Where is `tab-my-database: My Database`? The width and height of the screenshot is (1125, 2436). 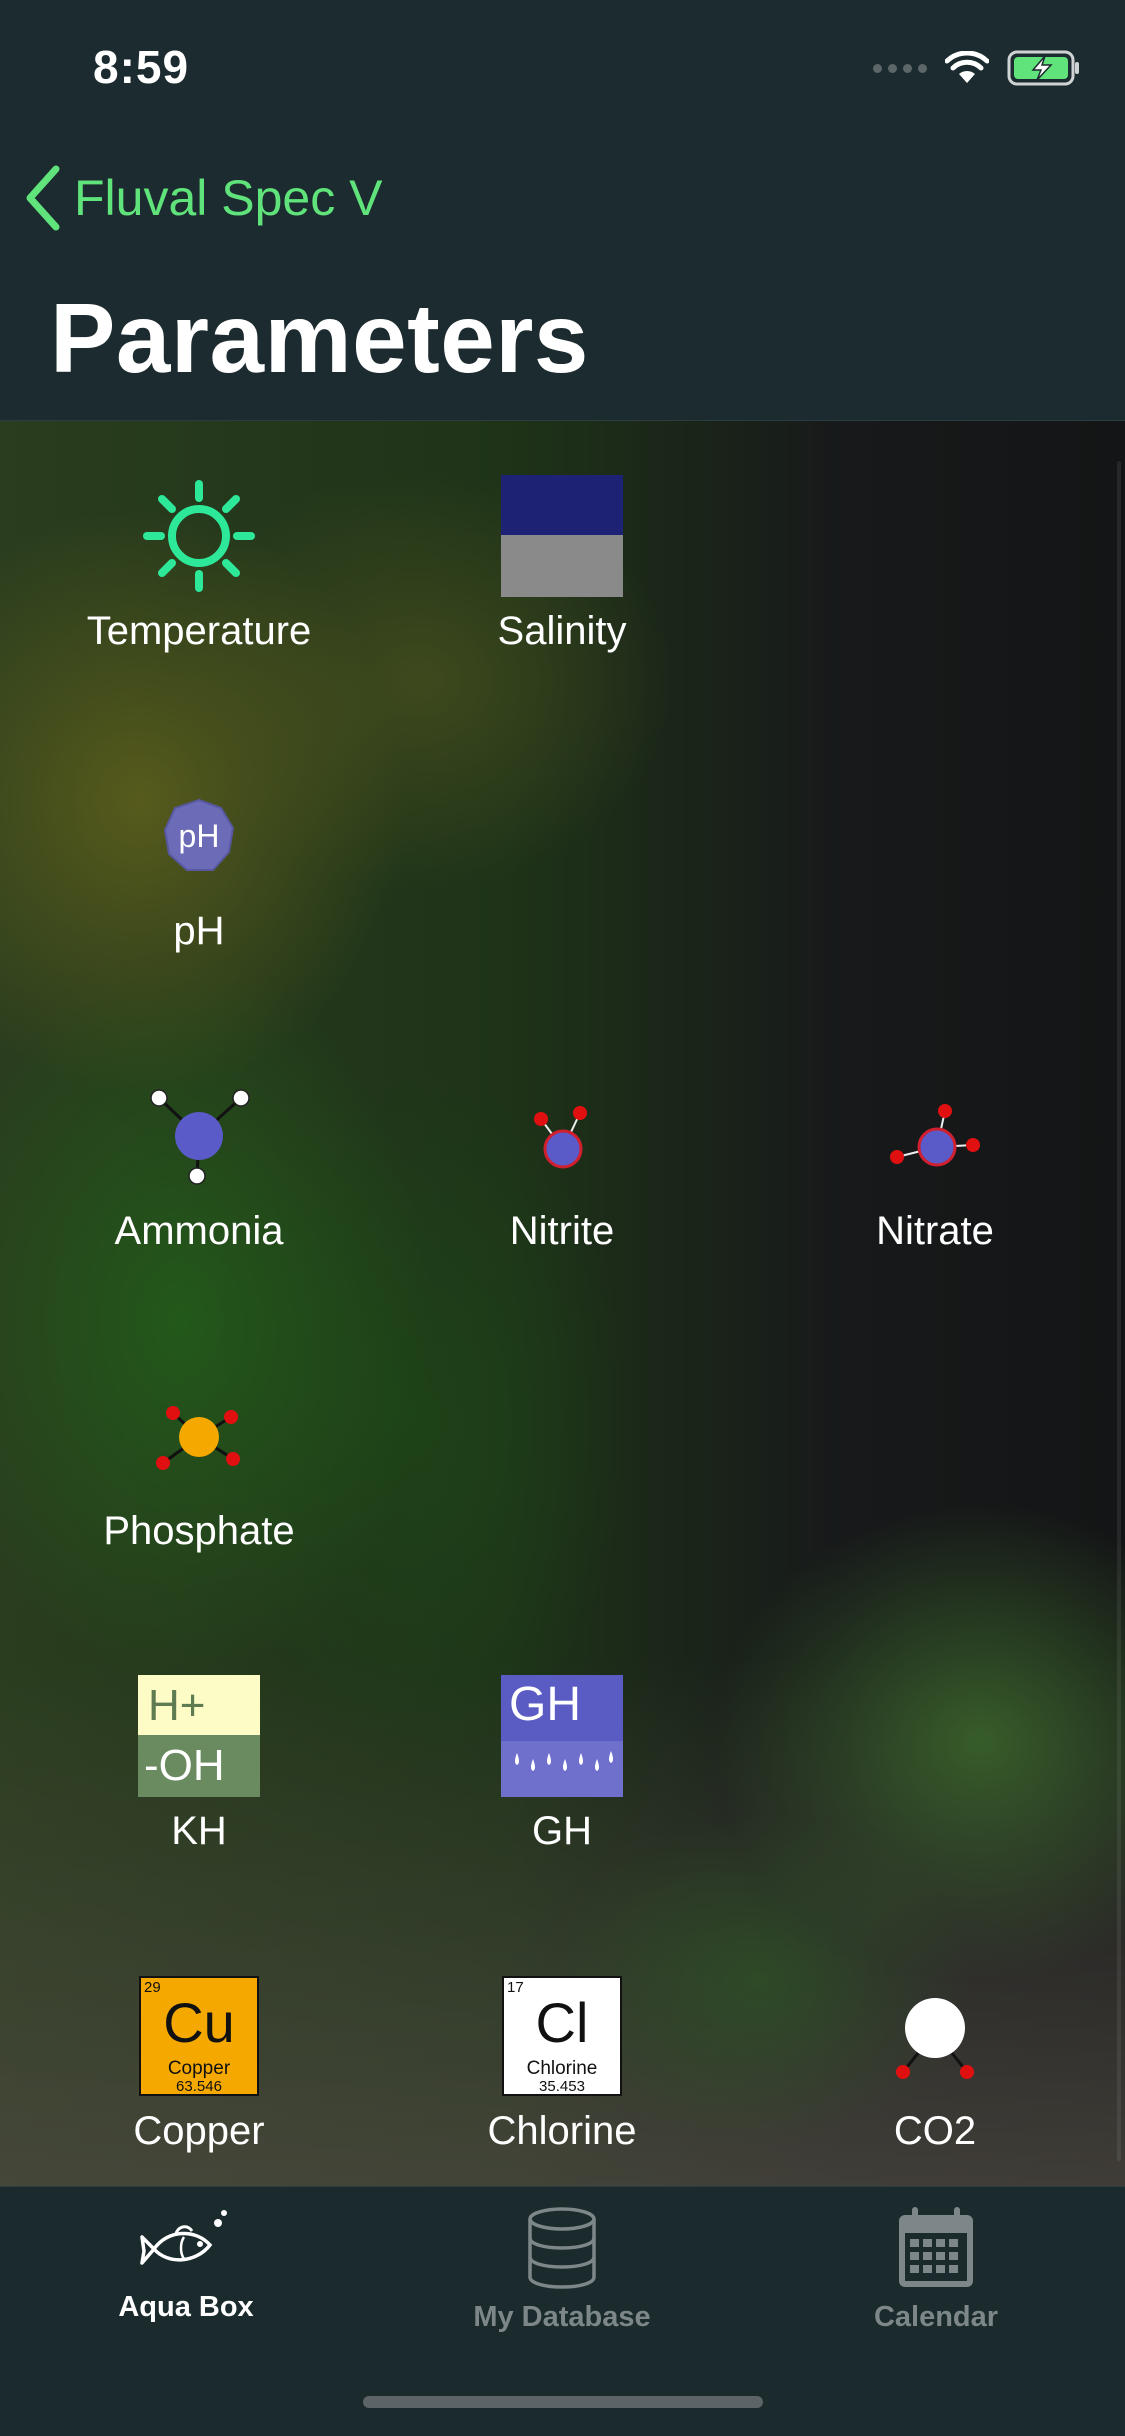
tab-my-database: My Database is located at coordinates (562, 2269).